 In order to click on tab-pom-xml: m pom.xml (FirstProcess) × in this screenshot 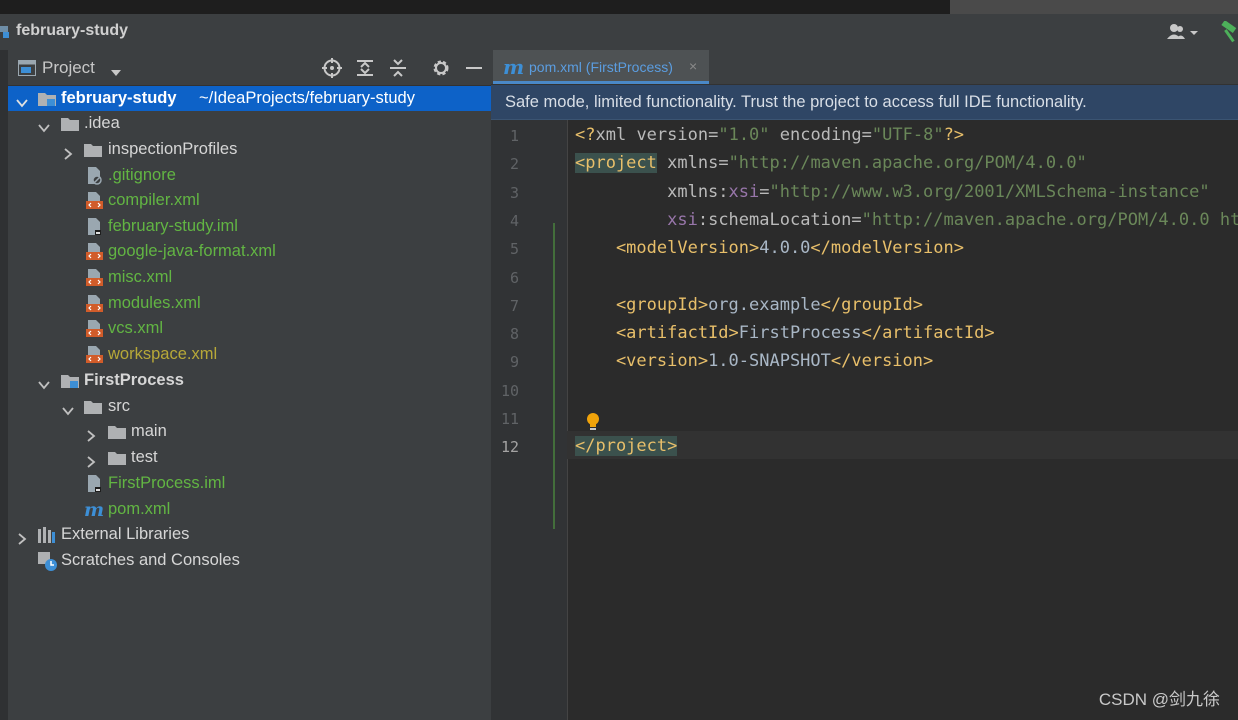, I will do `click(601, 67)`.